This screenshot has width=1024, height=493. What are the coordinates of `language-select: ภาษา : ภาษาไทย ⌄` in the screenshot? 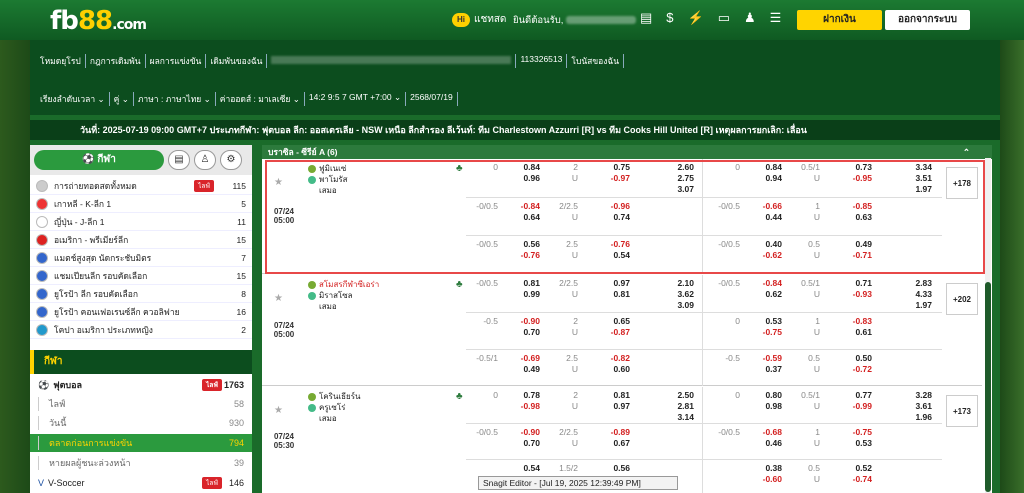 It's located at (175, 99).